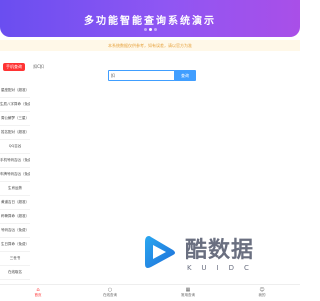 This screenshot has height=301, width=320. What do you see at coordinates (150, 45) in the screenshot?
I see `notice-bar: 本系统数据仅供参考，如有误差，请以官方为准` at bounding box center [150, 45].